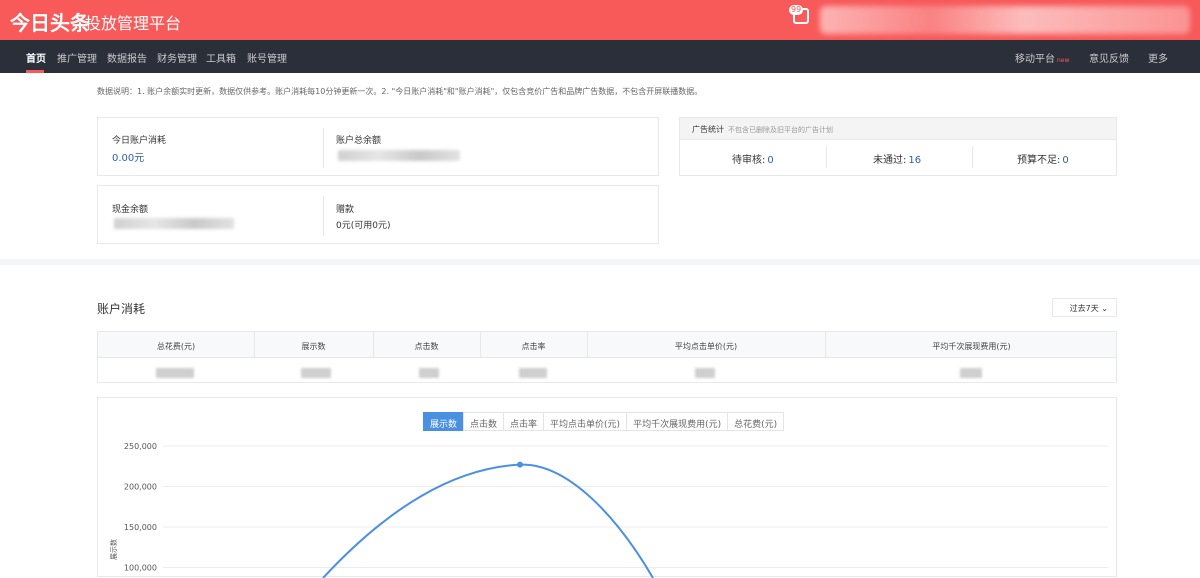 This screenshot has height=578, width=1200. I want to click on date-range-select: 过去7天 ⌄, so click(1084, 307).